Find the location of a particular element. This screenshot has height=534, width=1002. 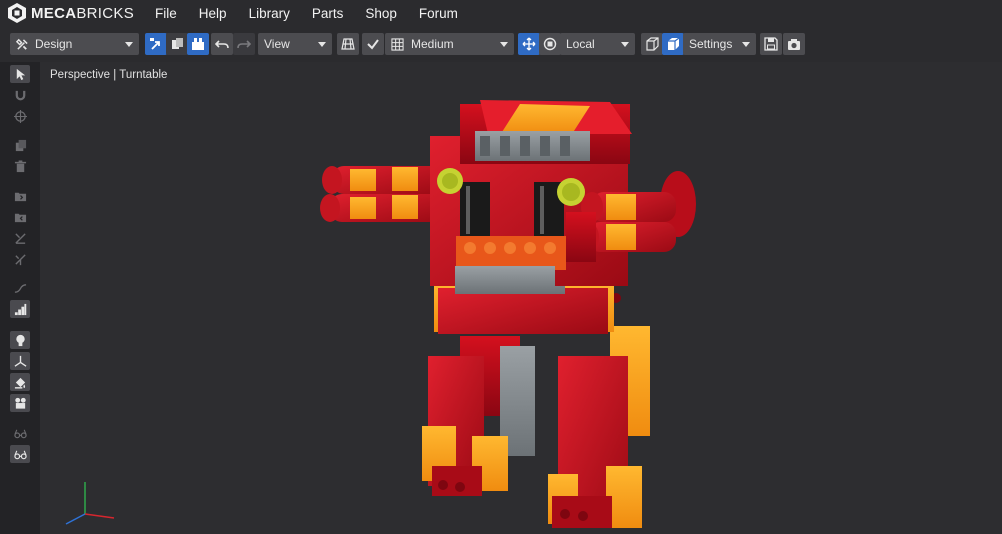

delete-tool is located at coordinates (20, 166).